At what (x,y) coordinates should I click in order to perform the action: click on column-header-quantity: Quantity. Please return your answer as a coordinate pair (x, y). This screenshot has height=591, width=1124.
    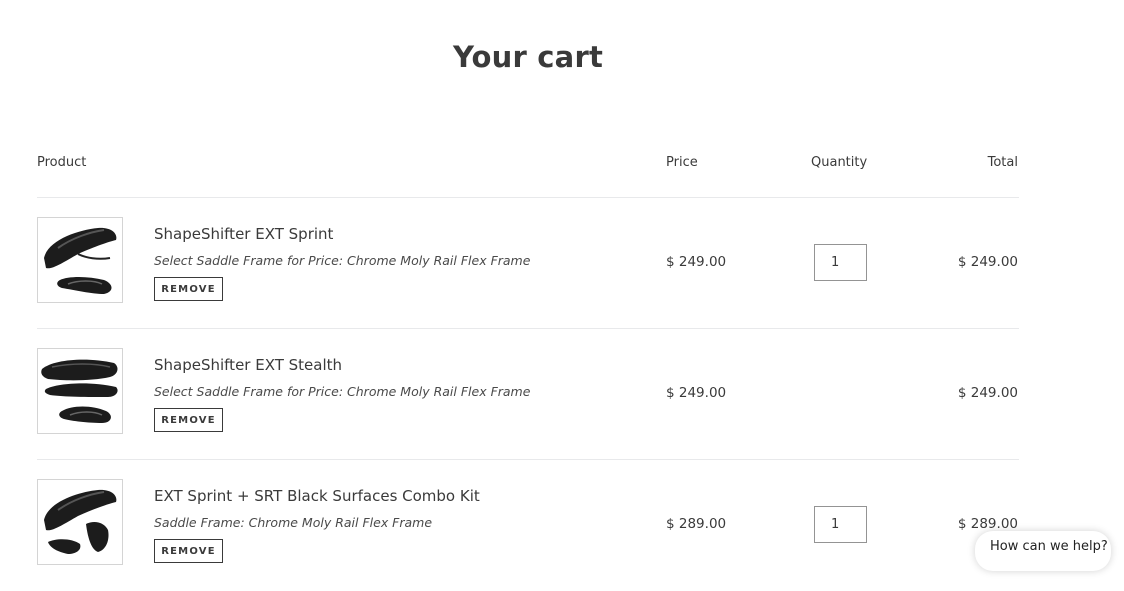
    Looking at the image, I should click on (839, 162).